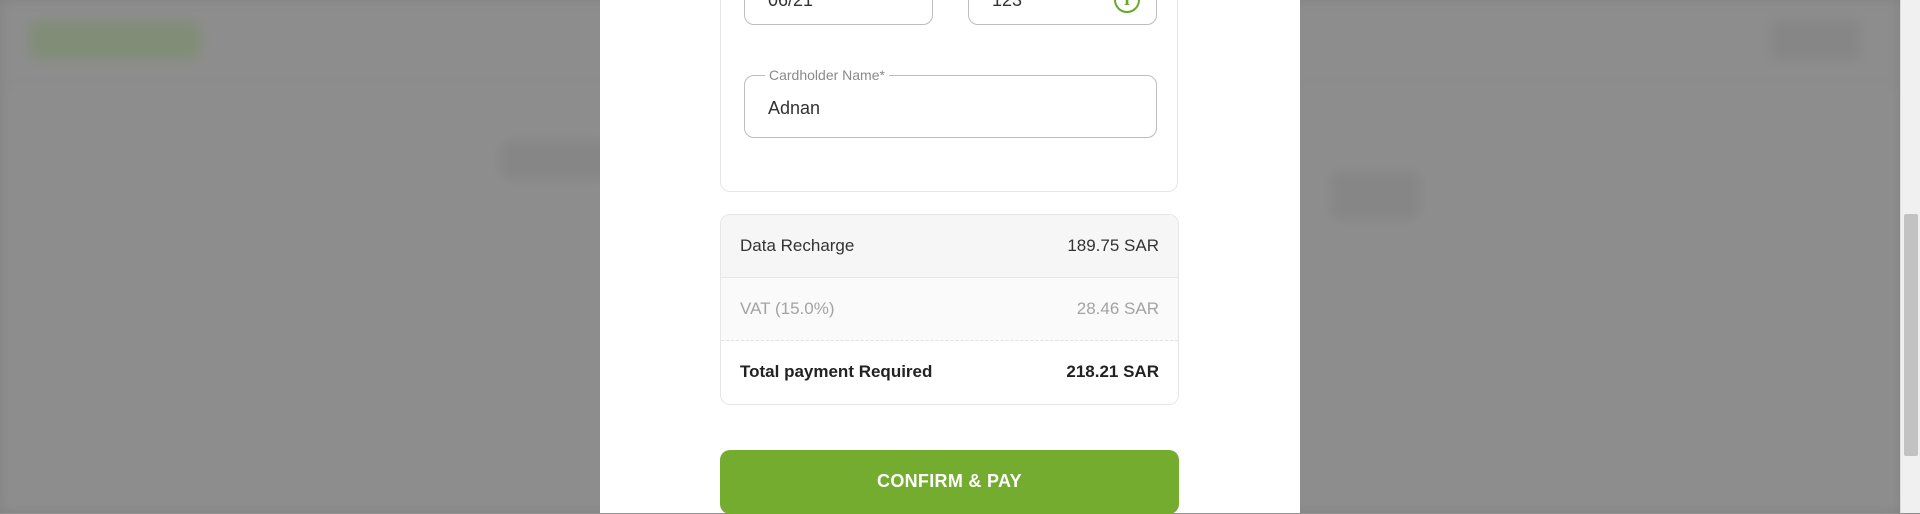 This screenshot has height=514, width=1920. I want to click on summary-label: Data Recharge, so click(797, 245).